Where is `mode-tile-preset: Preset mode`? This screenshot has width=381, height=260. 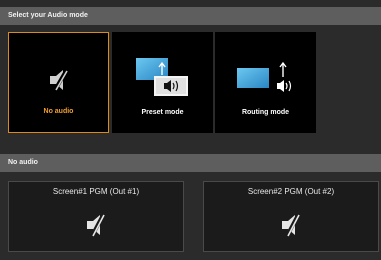 mode-tile-preset: Preset mode is located at coordinates (162, 82).